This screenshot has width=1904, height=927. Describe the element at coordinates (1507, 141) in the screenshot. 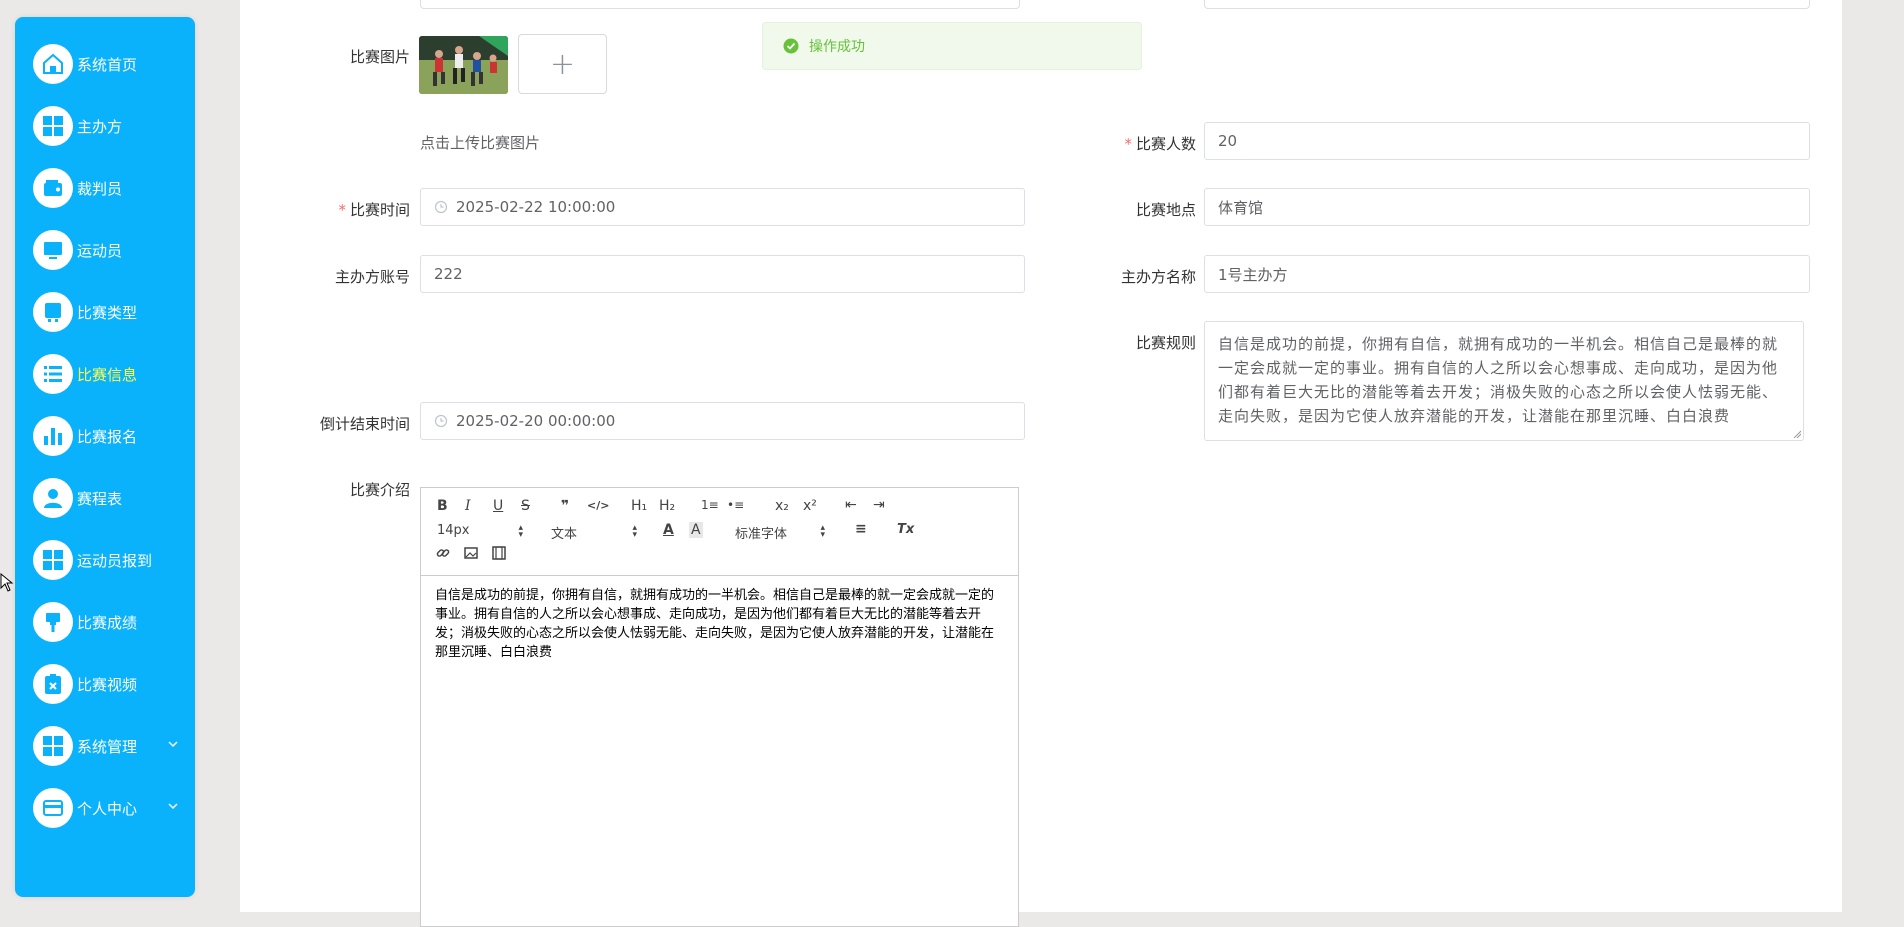

I see `count-input: 20` at that location.